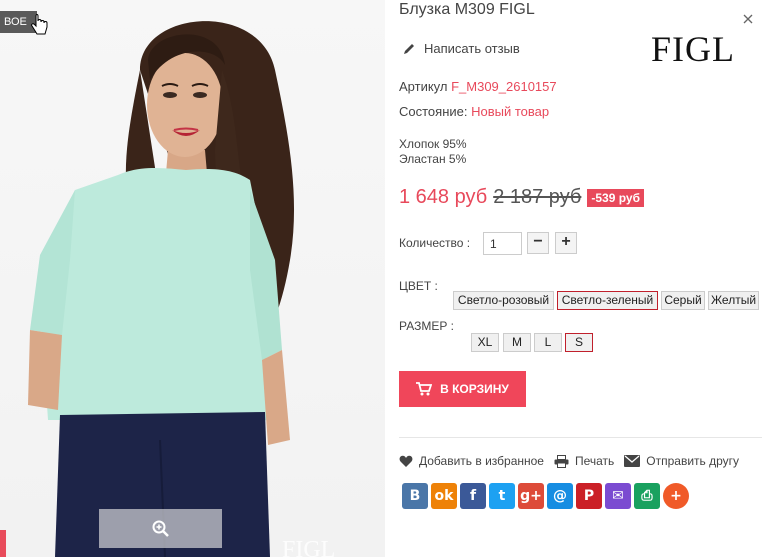  I want to click on brand-logo: FIGL, so click(693, 49).